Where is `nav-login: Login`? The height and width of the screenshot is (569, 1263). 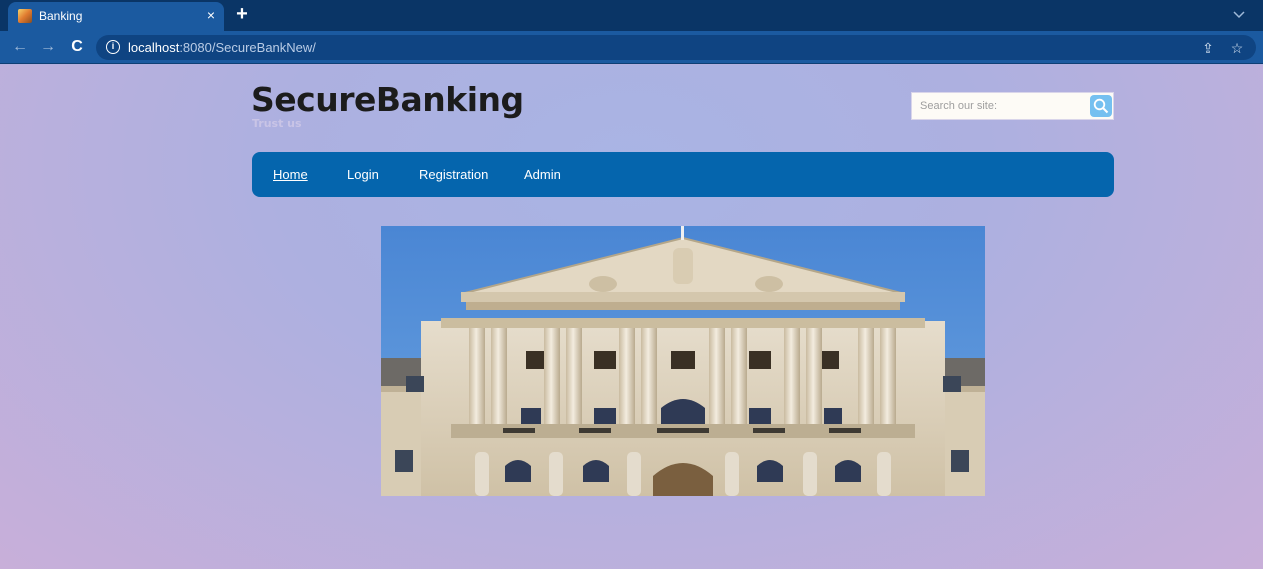
nav-login: Login is located at coordinates (363, 174).